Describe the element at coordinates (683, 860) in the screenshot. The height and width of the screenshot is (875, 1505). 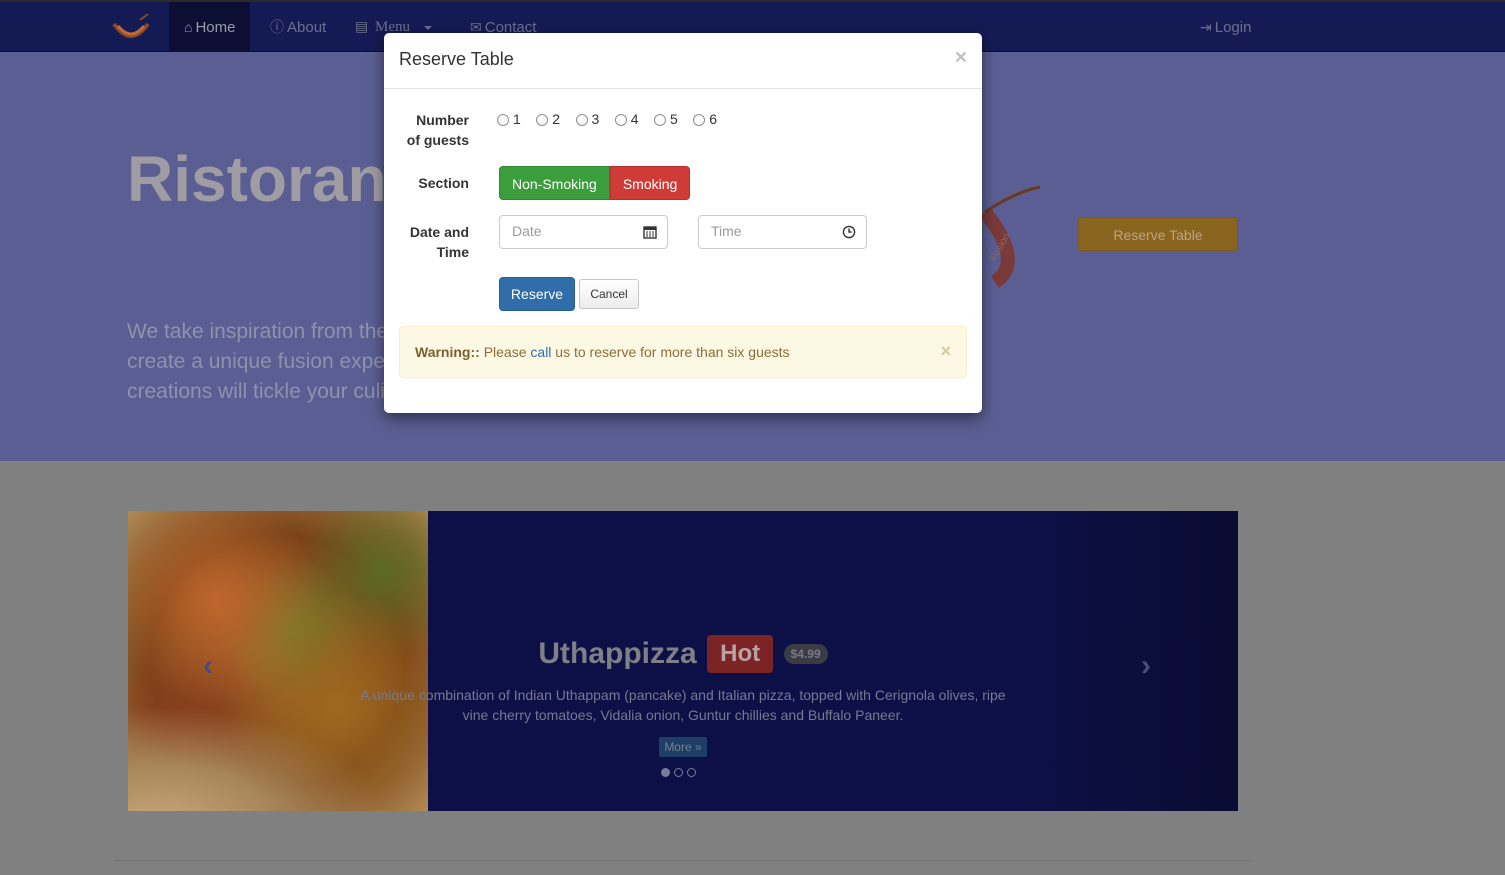
I see `divider` at that location.